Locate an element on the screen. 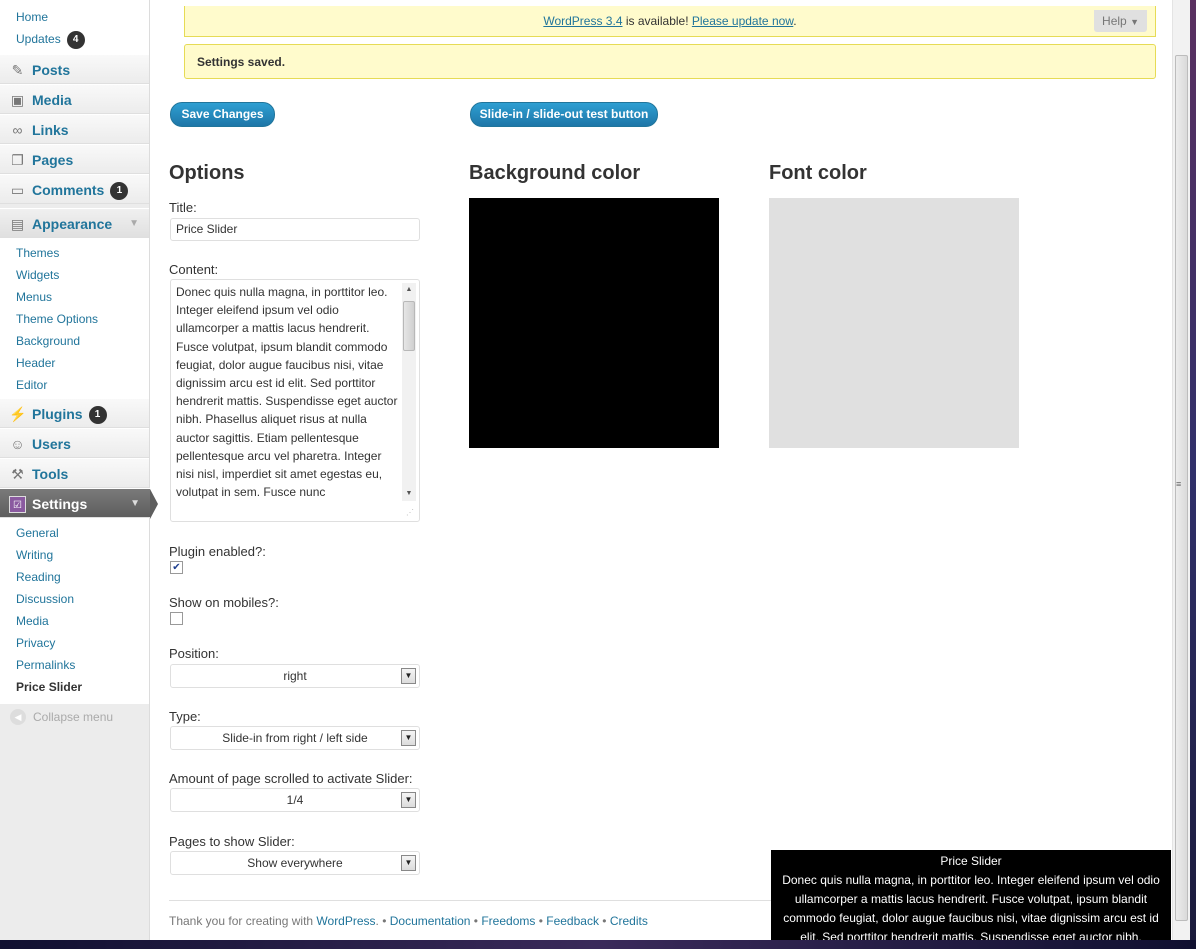 Image resolution: width=1196 pixels, height=949 pixels. sidebar-item-updates: Updates 4 is located at coordinates (74, 39).